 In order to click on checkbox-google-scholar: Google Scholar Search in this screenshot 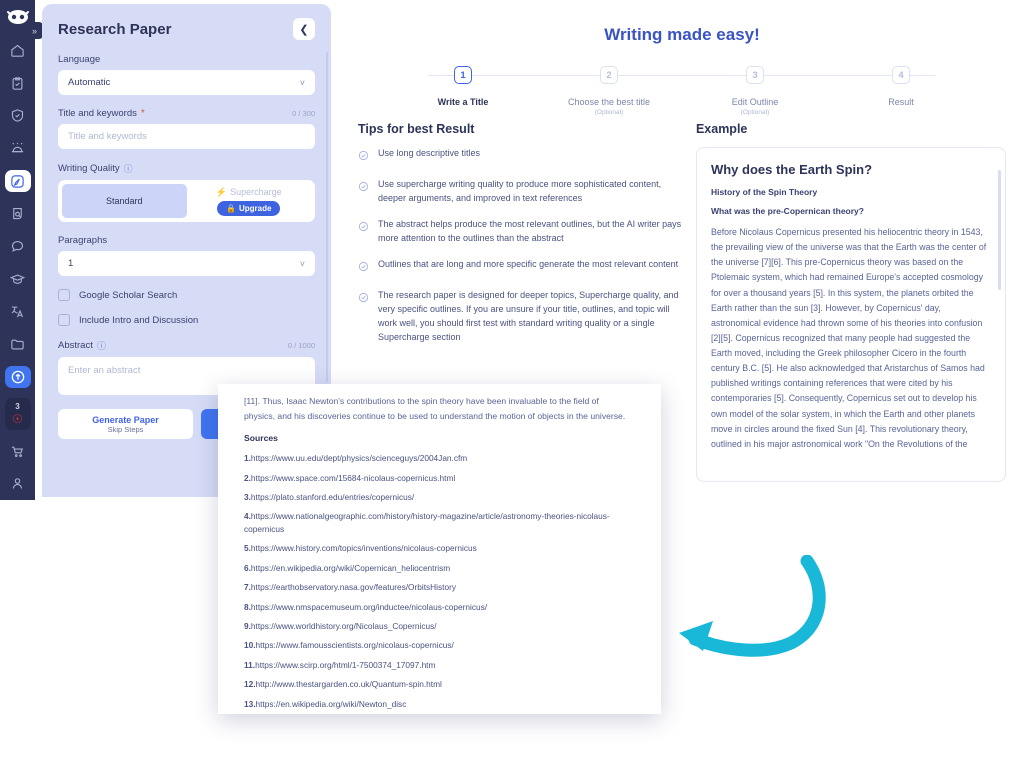, I will do `click(186, 295)`.